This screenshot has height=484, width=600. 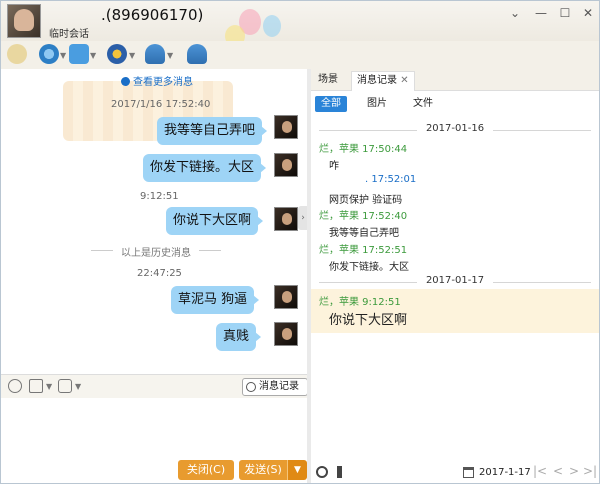 I want to click on record-meta: 烂，苹果 17:52:51, so click(x=363, y=250).